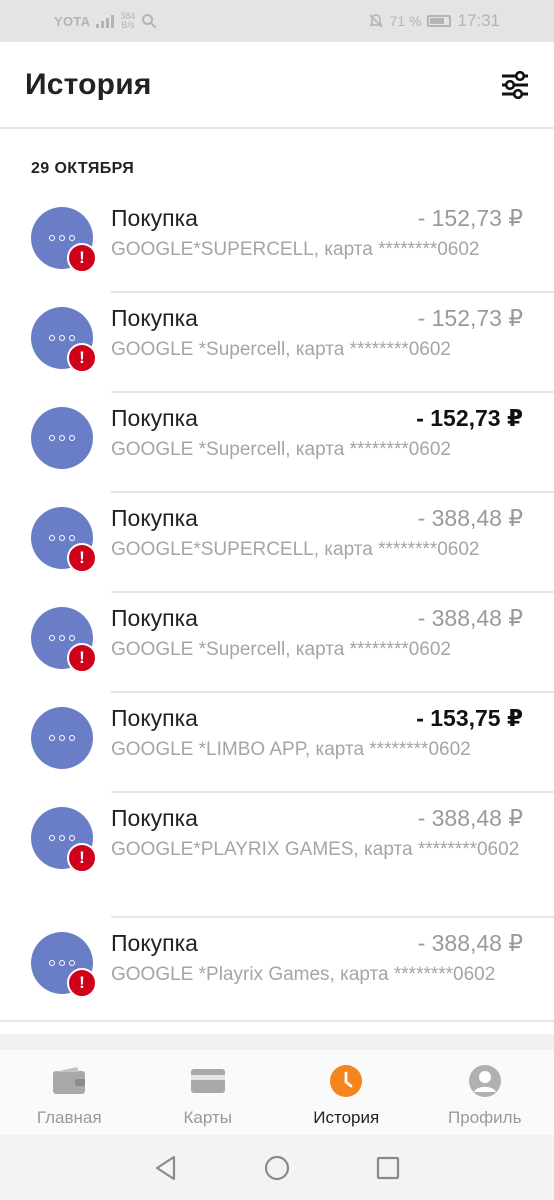  I want to click on sliders-icon, so click(515, 84).